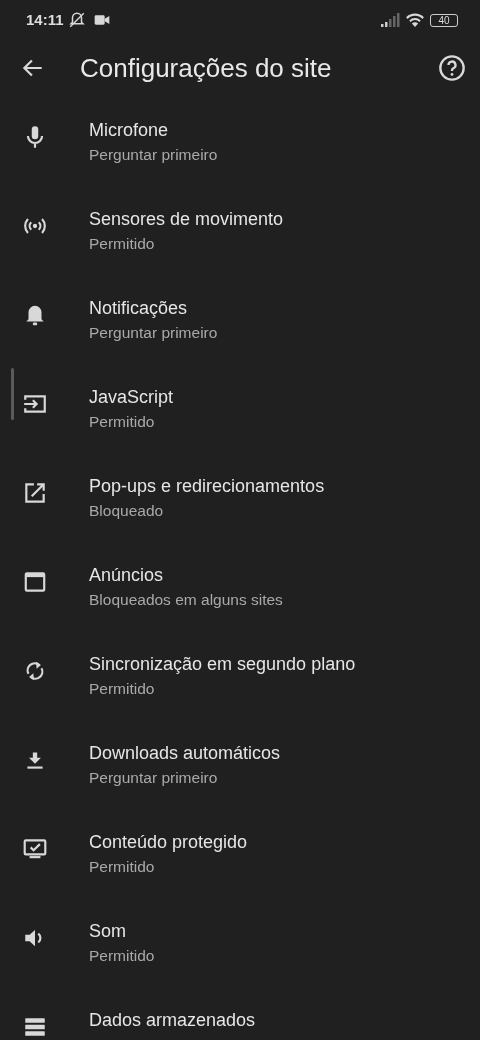 The width and height of the screenshot is (480, 1040). Describe the element at coordinates (186, 219) in the screenshot. I see `setting-title: Sensores de movimento` at that location.